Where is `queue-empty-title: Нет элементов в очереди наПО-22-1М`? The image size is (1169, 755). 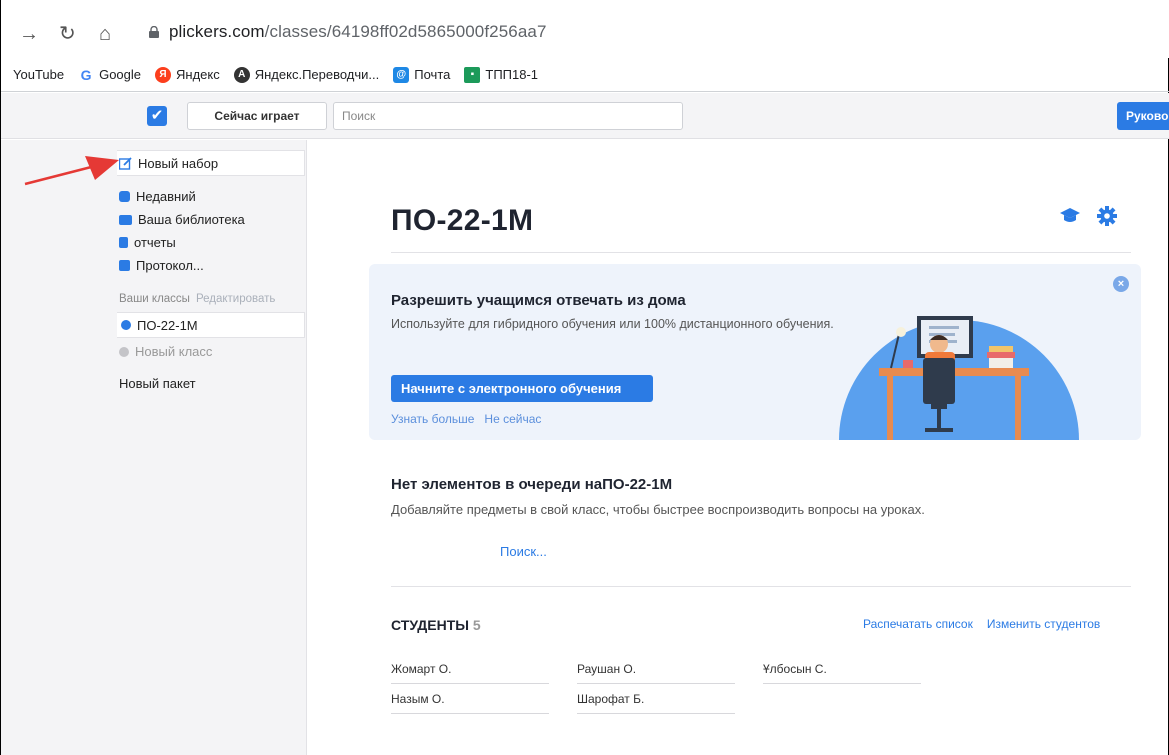
queue-empty-title: Нет элементов в очереди наПО-22-1М is located at coordinates (532, 484).